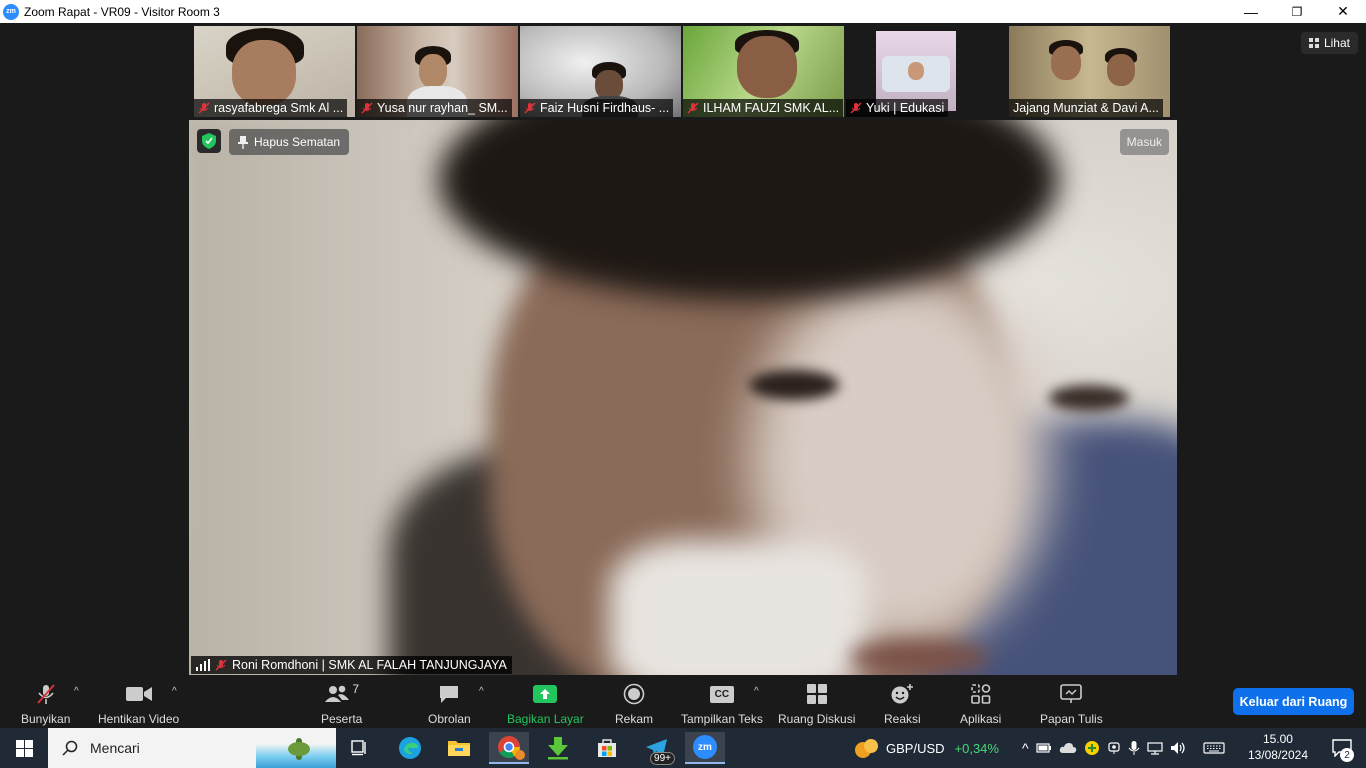  What do you see at coordinates (1134, 748) in the screenshot?
I see `microphone-in-use-icon` at bounding box center [1134, 748].